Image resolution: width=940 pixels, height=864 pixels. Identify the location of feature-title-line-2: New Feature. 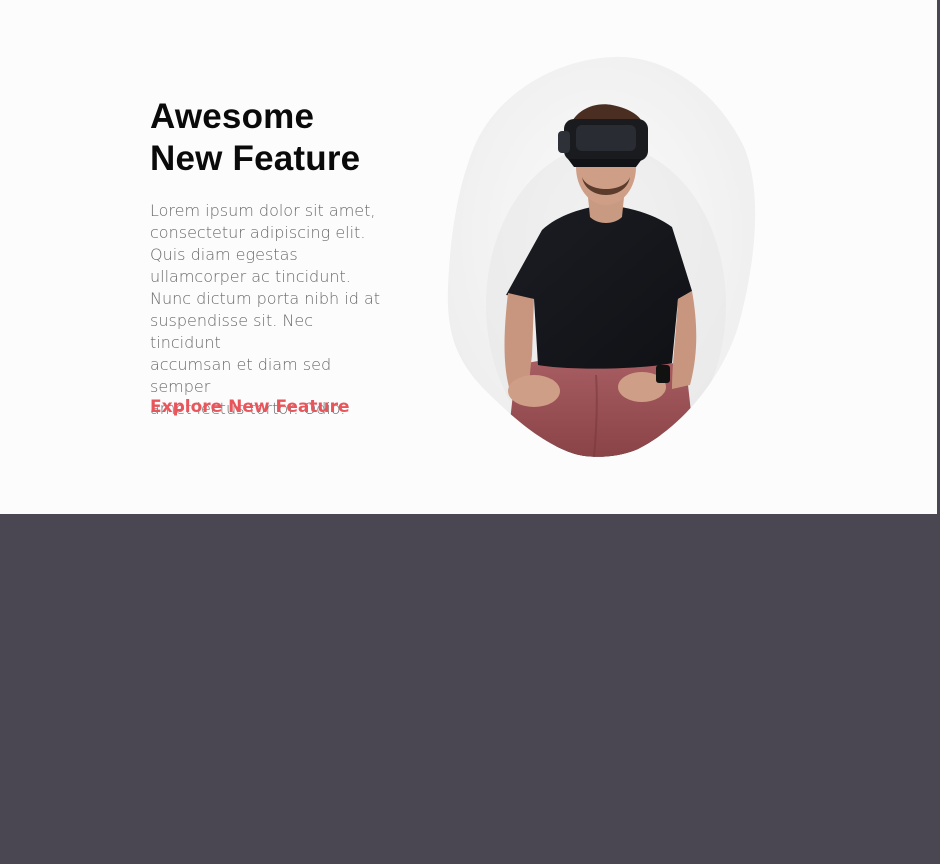
(255, 158).